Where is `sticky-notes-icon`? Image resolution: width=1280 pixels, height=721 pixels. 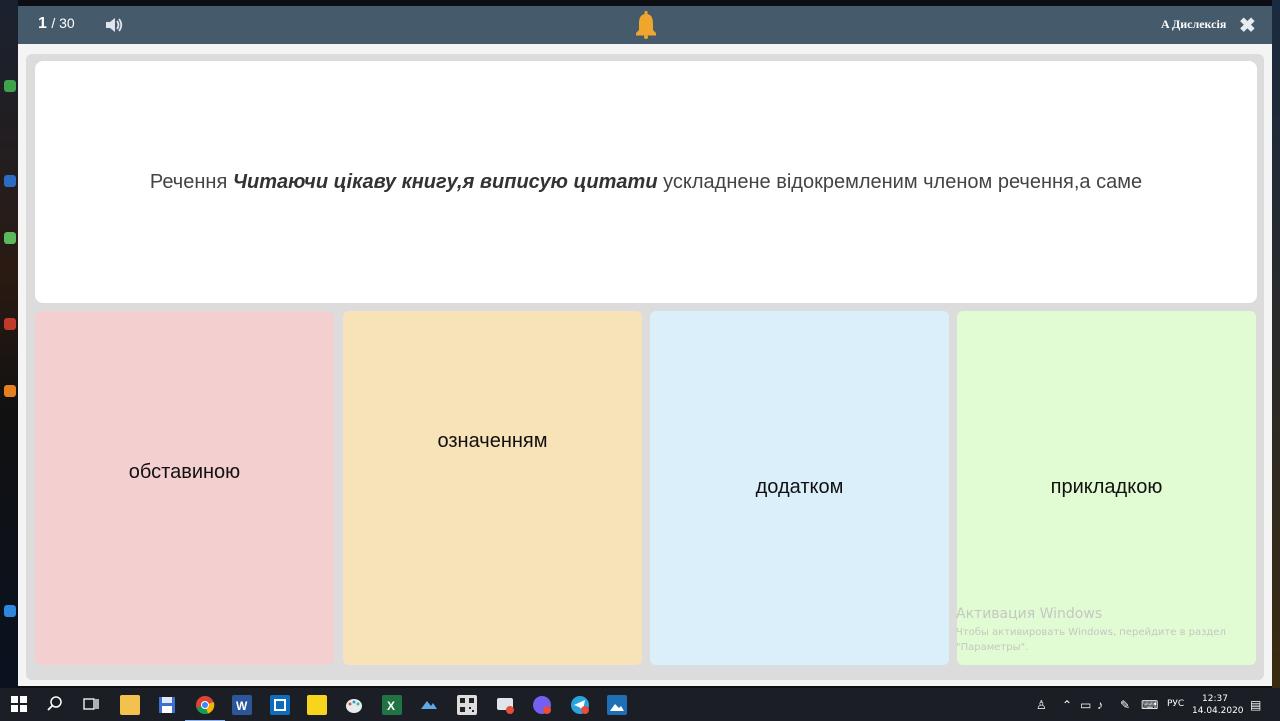
sticky-notes-icon is located at coordinates (317, 705).